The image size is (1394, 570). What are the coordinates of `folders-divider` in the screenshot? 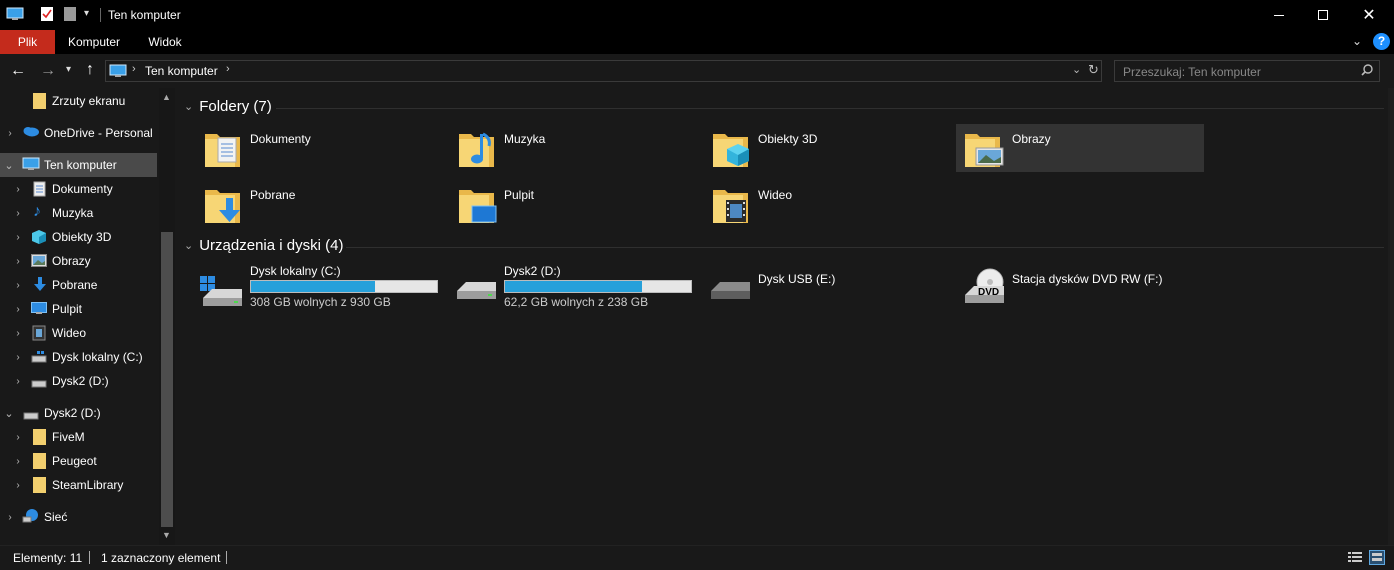 It's located at (830, 108).